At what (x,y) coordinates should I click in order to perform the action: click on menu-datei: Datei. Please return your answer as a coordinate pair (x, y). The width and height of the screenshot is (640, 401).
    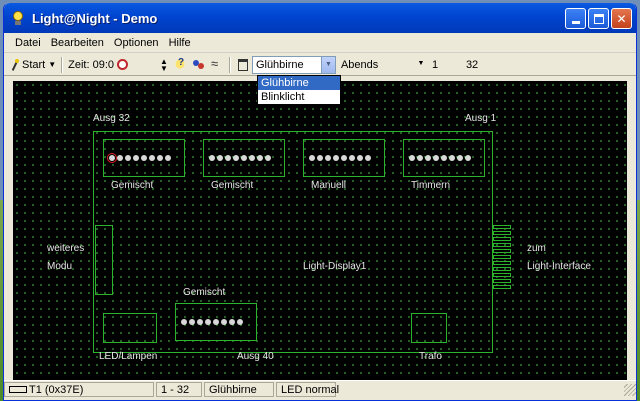
    Looking at the image, I should click on (28, 43).